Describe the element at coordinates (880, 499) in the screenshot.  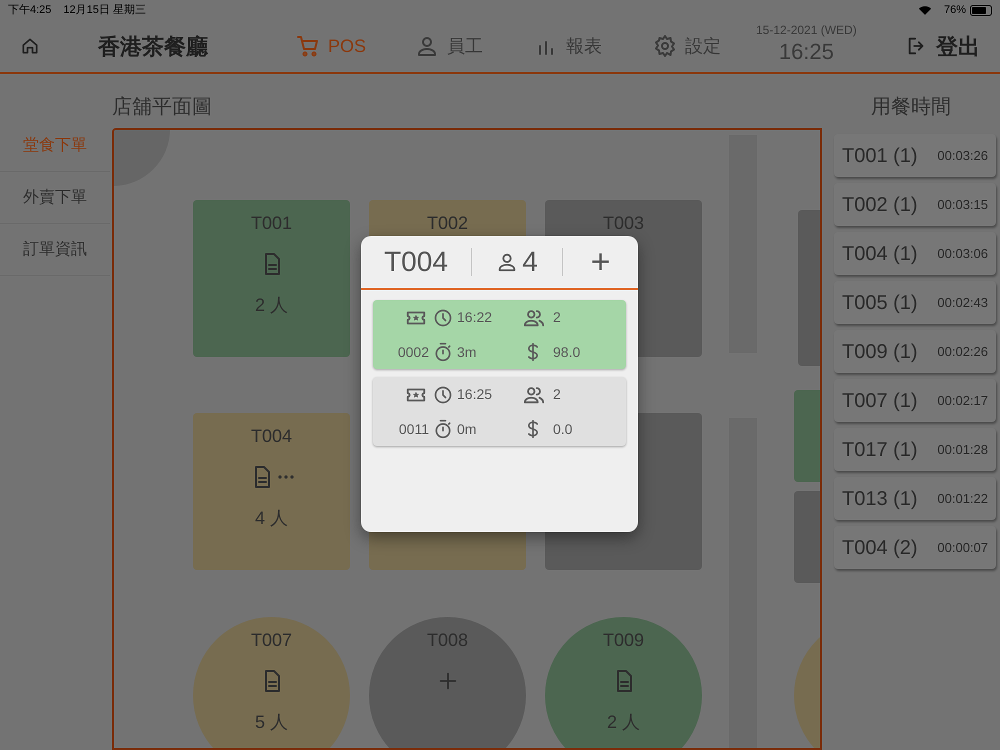
I see `table-label: T013 (1)` at that location.